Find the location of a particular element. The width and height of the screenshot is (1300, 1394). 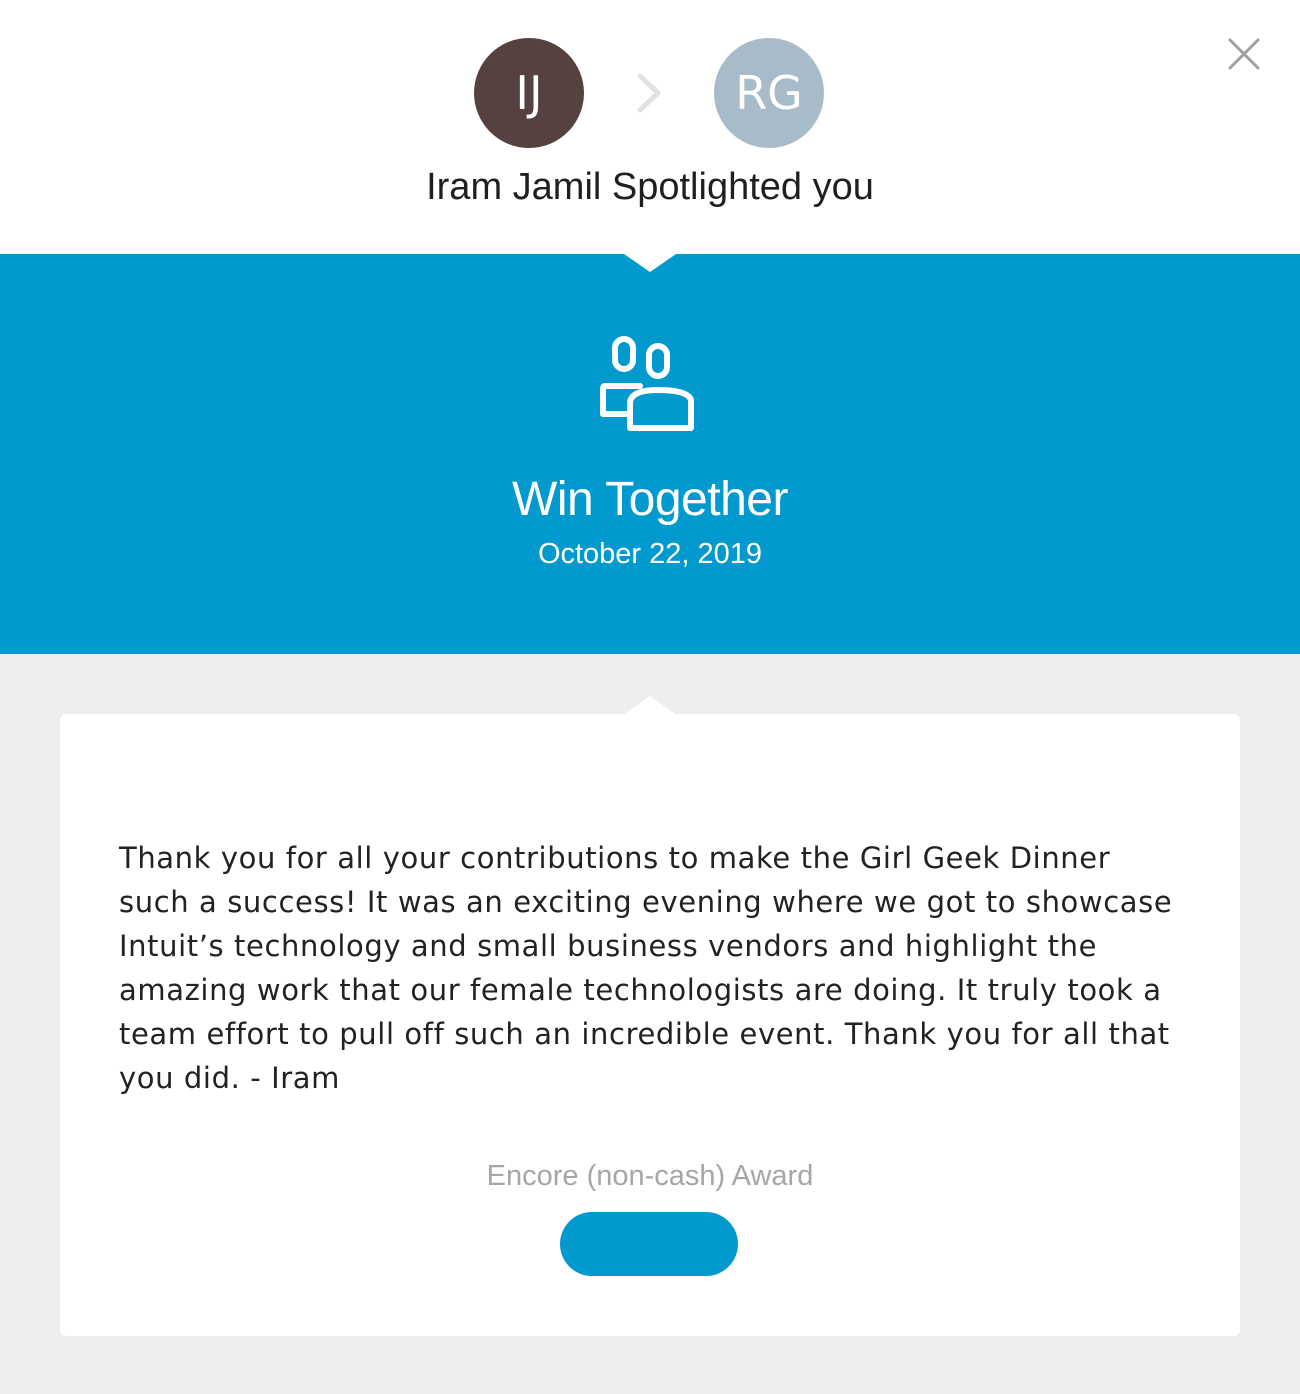

banner-notch is located at coordinates (650, 263).